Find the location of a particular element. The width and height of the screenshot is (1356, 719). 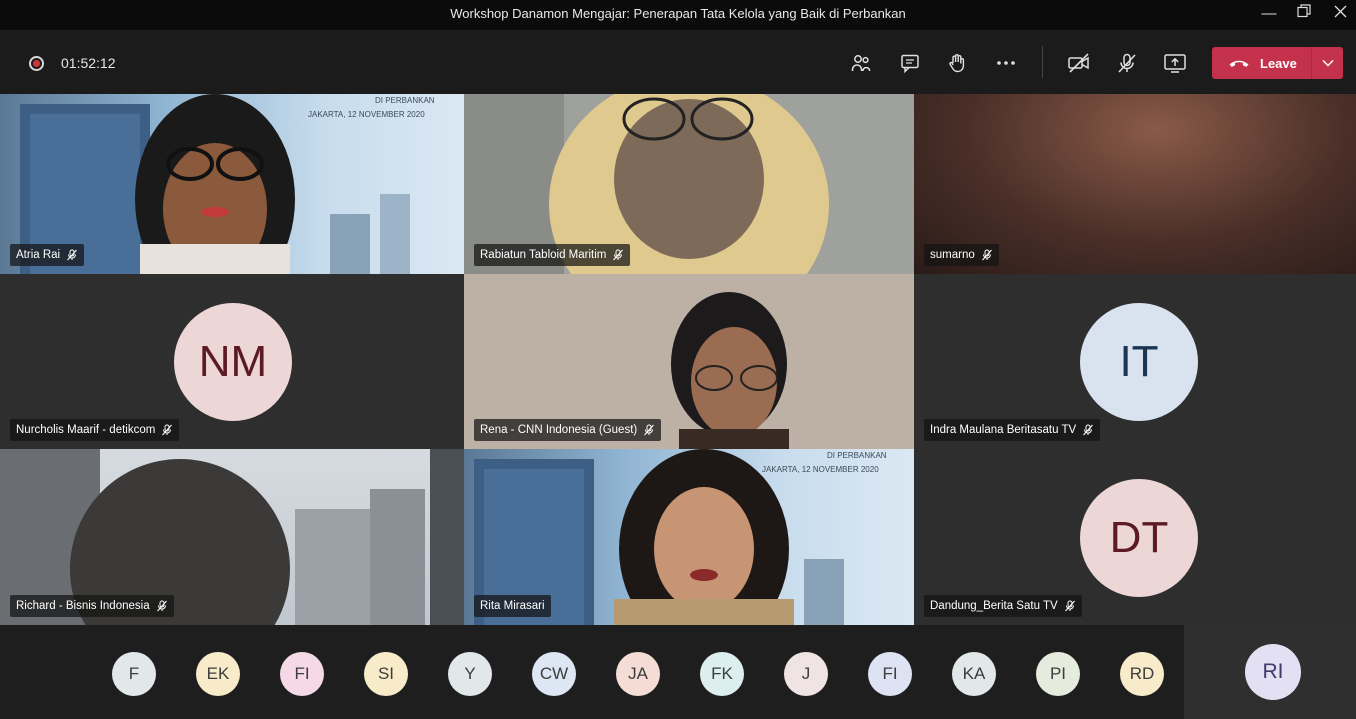

video-tile: DT Dandung_Berita Satu TV is located at coordinates (1135, 537).